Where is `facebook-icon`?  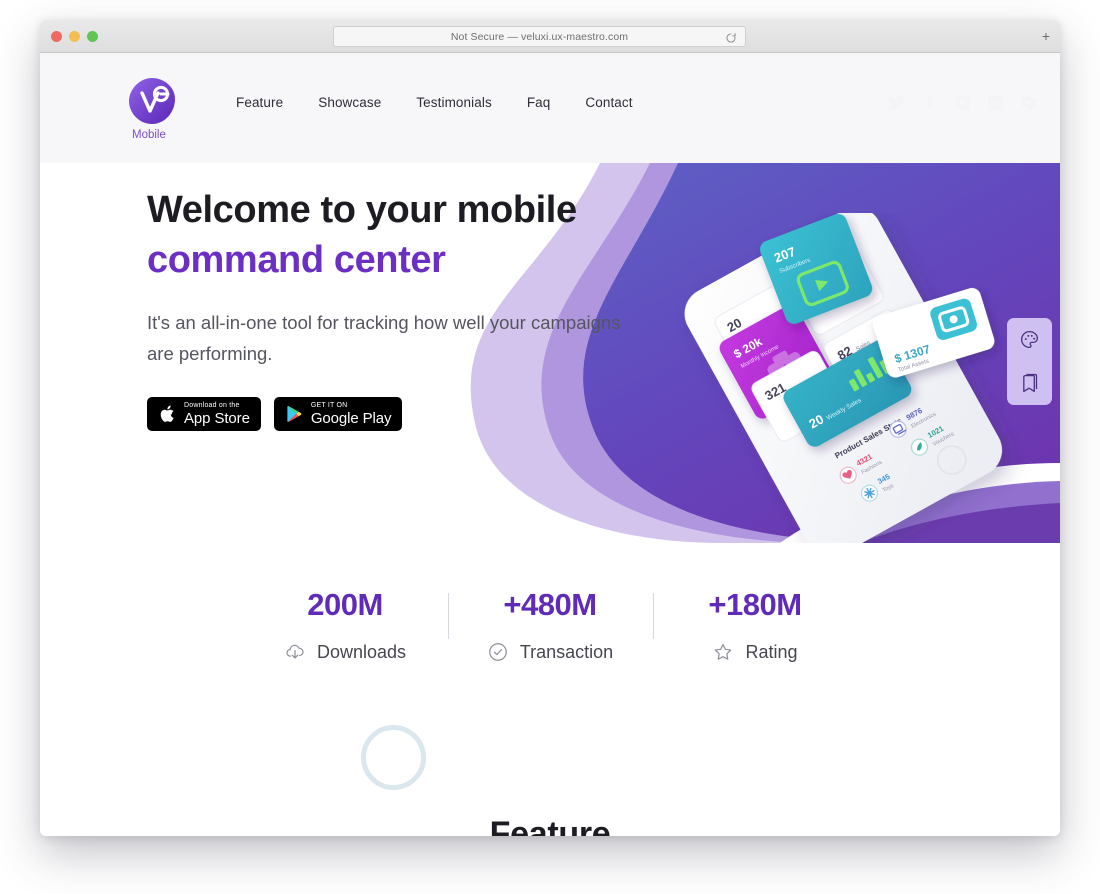
facebook-icon is located at coordinates (929, 102).